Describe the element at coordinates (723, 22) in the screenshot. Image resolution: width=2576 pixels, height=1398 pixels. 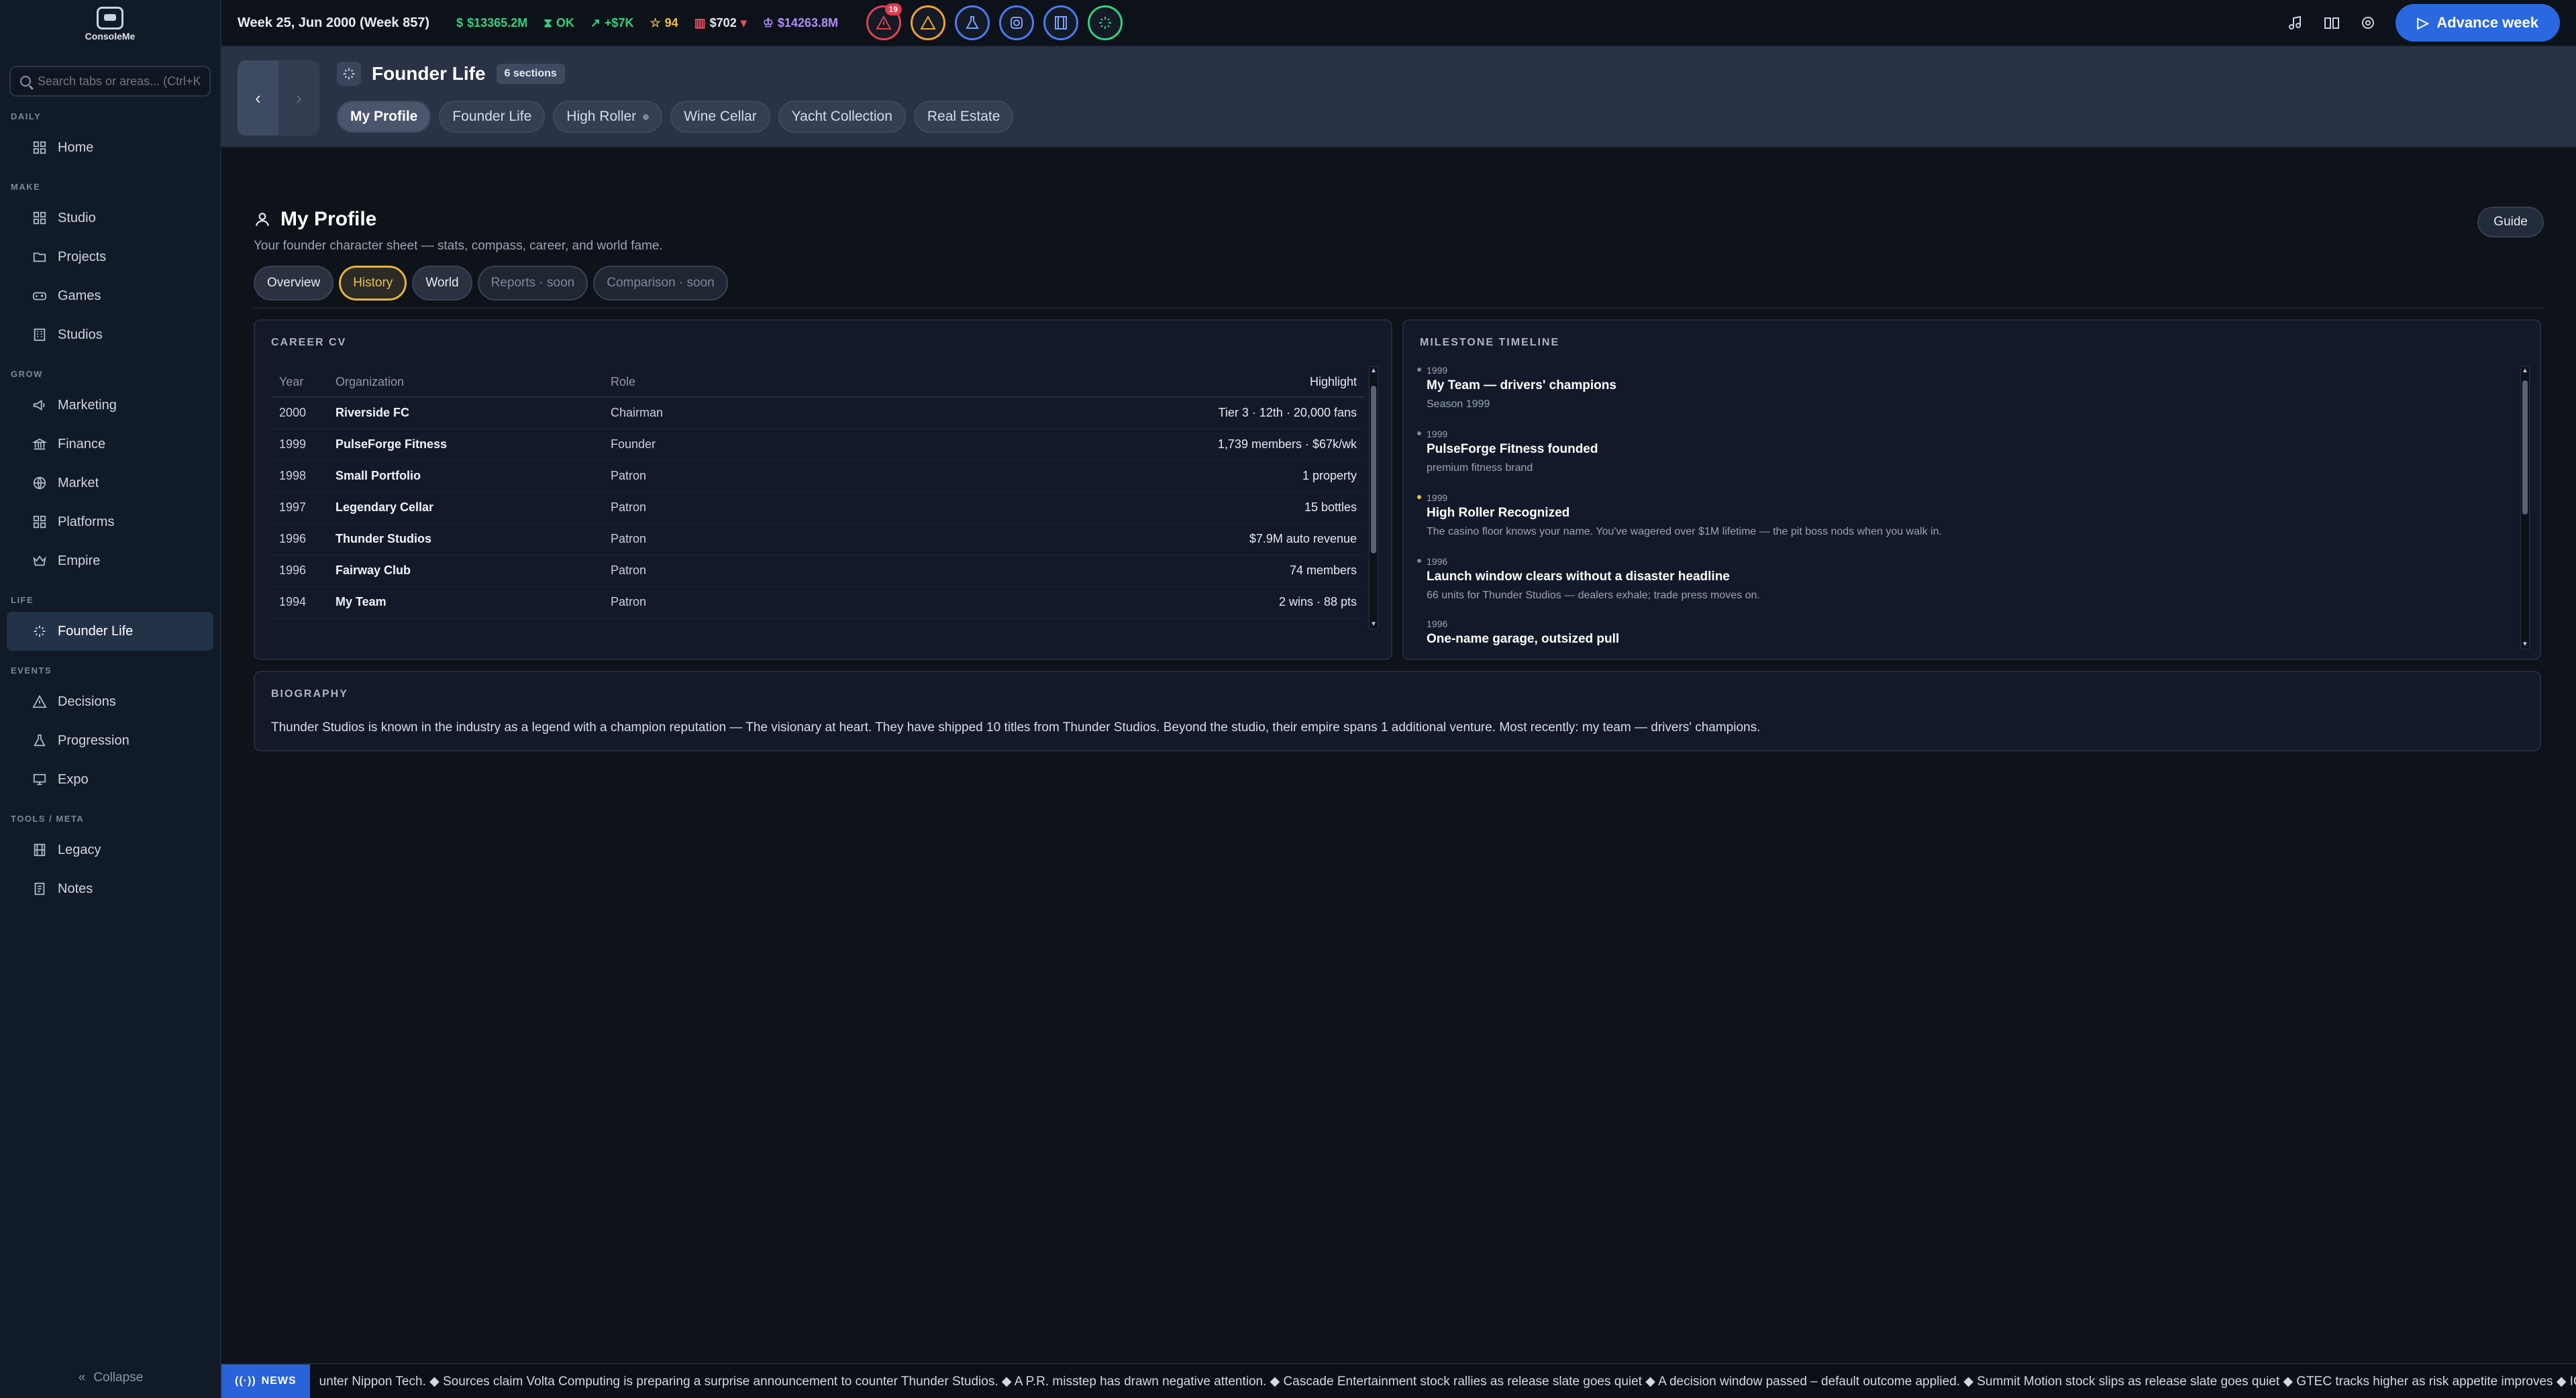
I see `price-value: $702` at that location.